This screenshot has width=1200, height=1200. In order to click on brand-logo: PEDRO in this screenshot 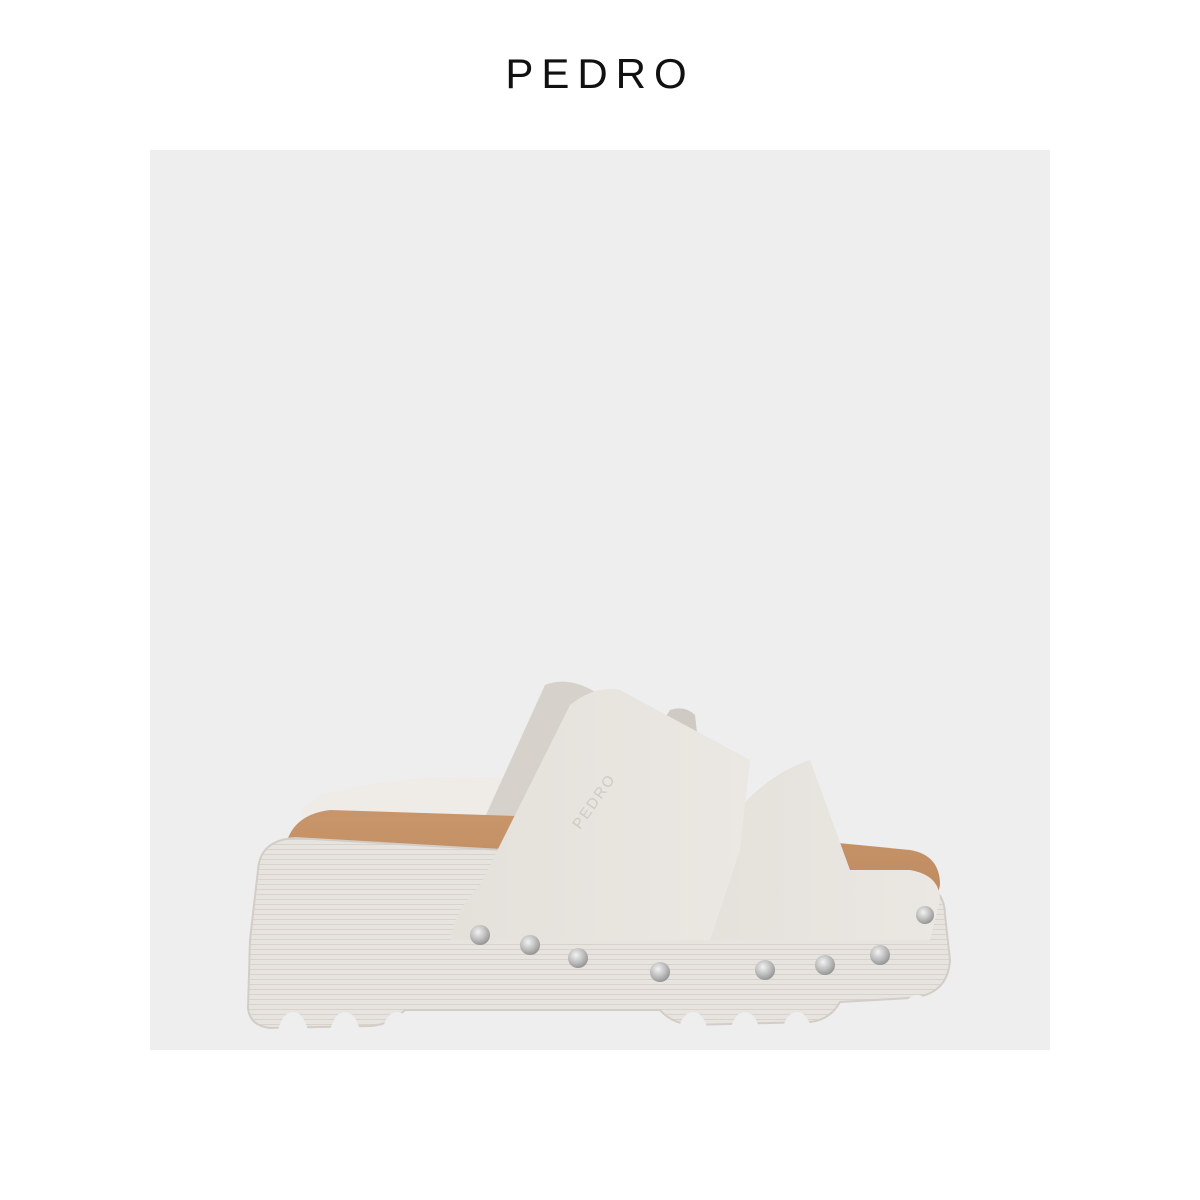, I will do `click(600, 73)`.